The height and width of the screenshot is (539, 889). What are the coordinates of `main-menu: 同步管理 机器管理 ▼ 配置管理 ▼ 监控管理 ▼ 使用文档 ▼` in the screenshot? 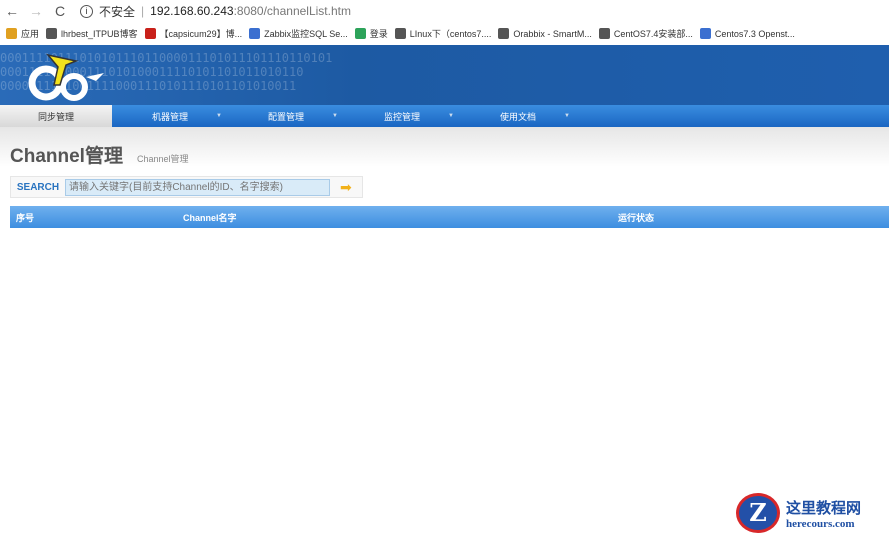 It's located at (444, 116).